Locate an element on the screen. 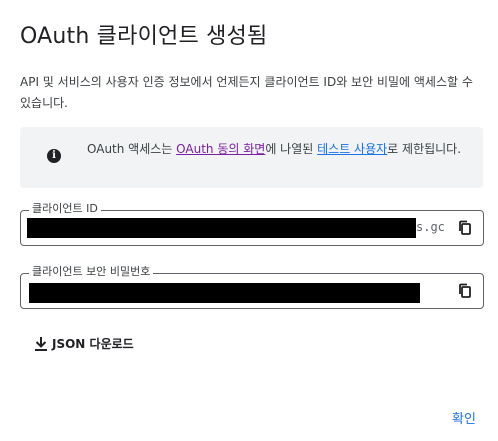 This screenshot has width=498, height=441. client-id-tail: s.gc is located at coordinates (430, 227).